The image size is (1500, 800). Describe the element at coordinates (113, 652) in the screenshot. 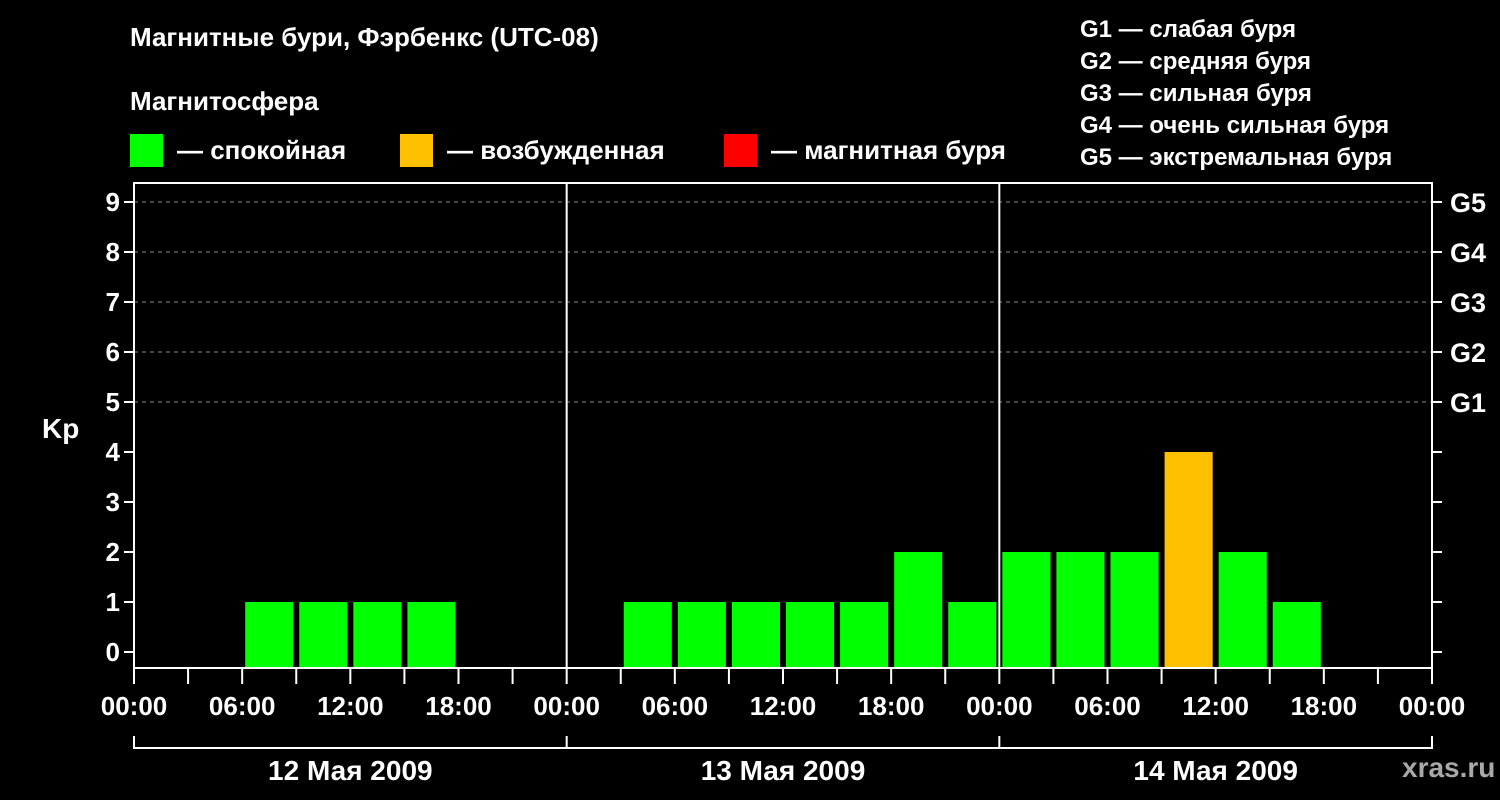

I see `y-tick-label: 0` at that location.